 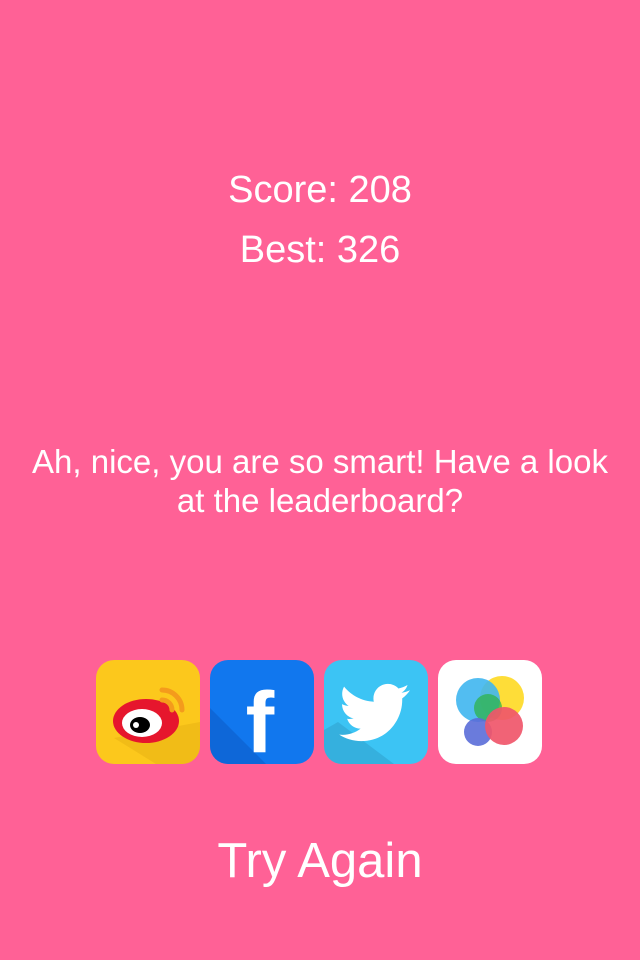 What do you see at coordinates (260, 719) in the screenshot?
I see `facebook-glyph: f` at bounding box center [260, 719].